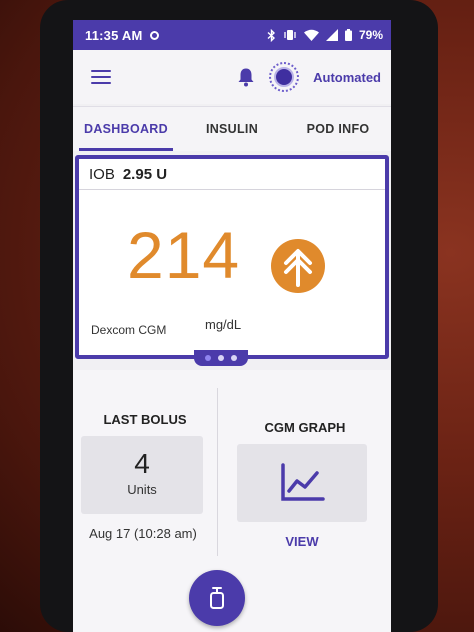 This screenshot has width=474, height=632. Describe the element at coordinates (142, 489) in the screenshot. I see `last-bolus-unit: Units` at that location.